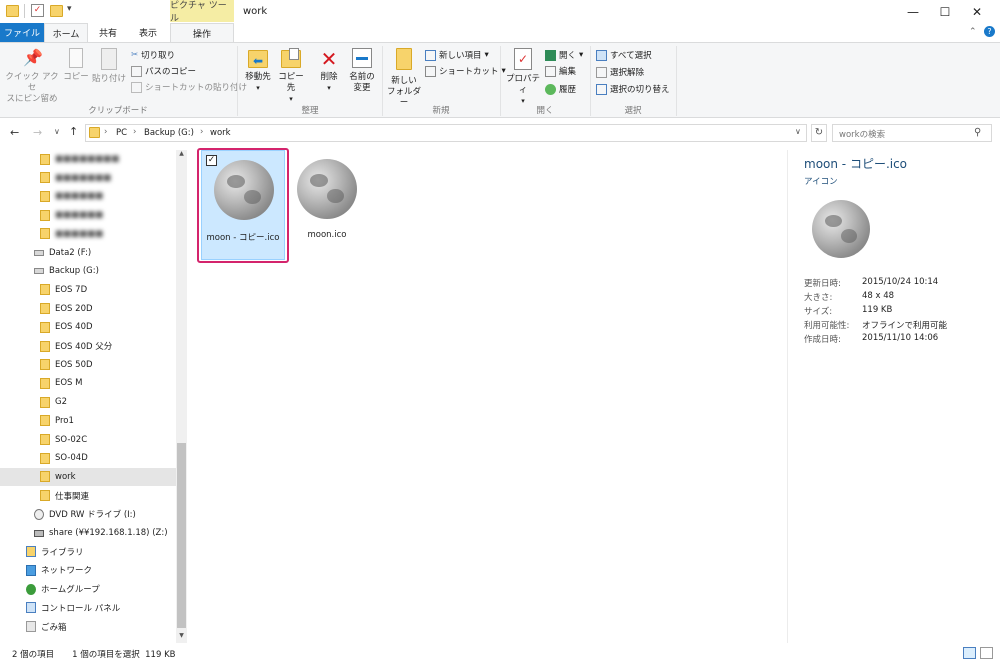 The image size is (1000, 663). Describe the element at coordinates (822, 340) in the screenshot. I see `details-created-label: 作成日時:` at that location.